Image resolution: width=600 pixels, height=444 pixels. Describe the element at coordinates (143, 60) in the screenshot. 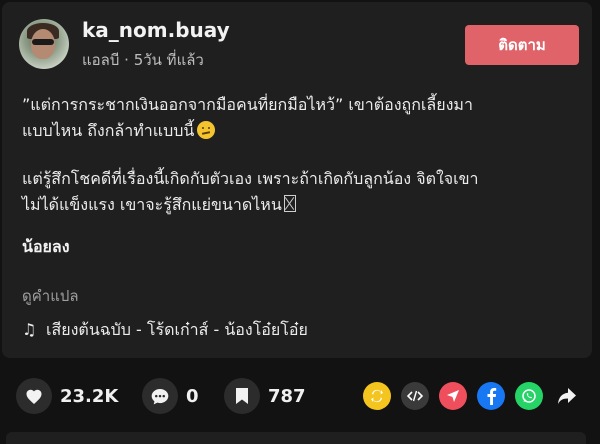

I see `post-meta: แอลบี · 5วัน ที่แล้ว` at that location.